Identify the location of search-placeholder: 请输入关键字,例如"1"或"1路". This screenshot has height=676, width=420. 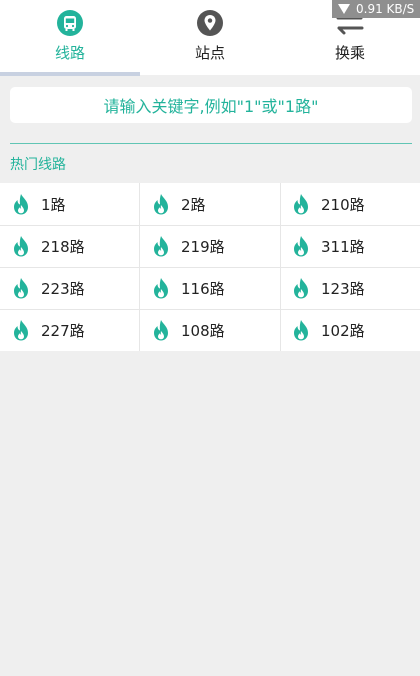
(211, 106).